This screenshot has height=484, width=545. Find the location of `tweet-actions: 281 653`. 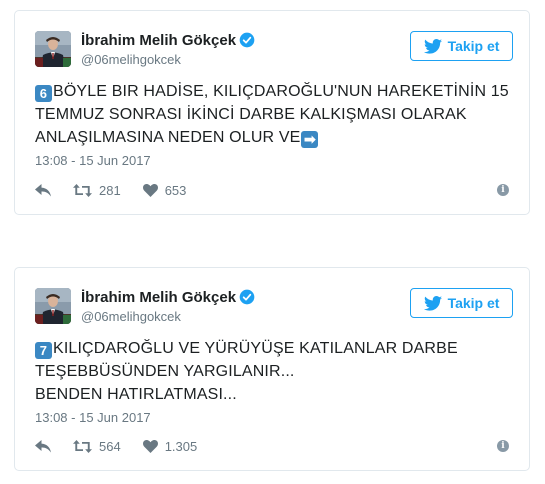

tweet-actions: 281 653 is located at coordinates (110, 190).